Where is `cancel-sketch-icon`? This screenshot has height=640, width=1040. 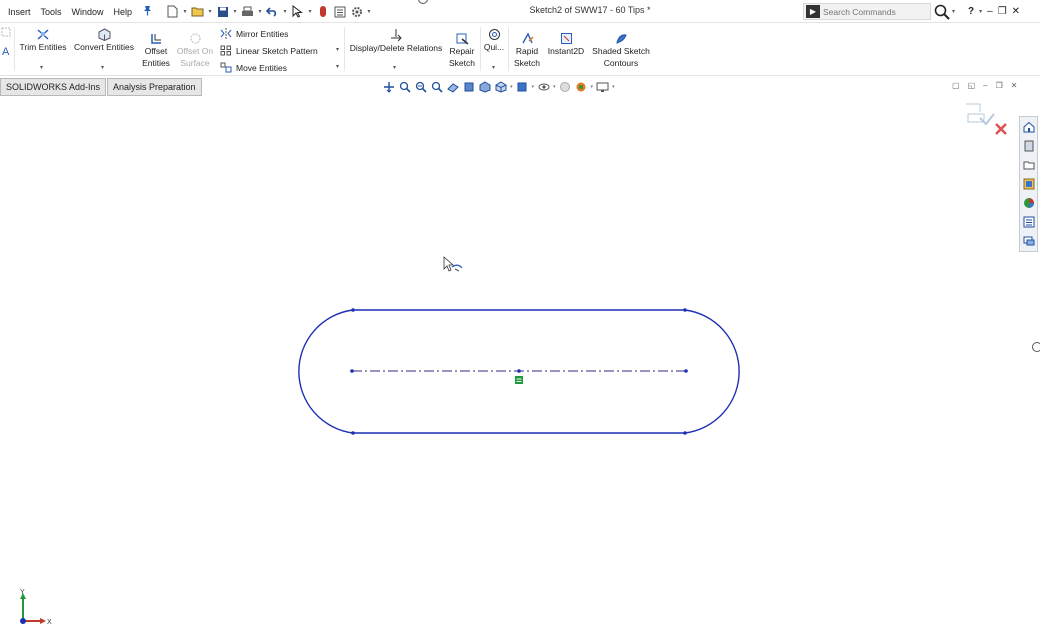 cancel-sketch-icon is located at coordinates (1001, 129).